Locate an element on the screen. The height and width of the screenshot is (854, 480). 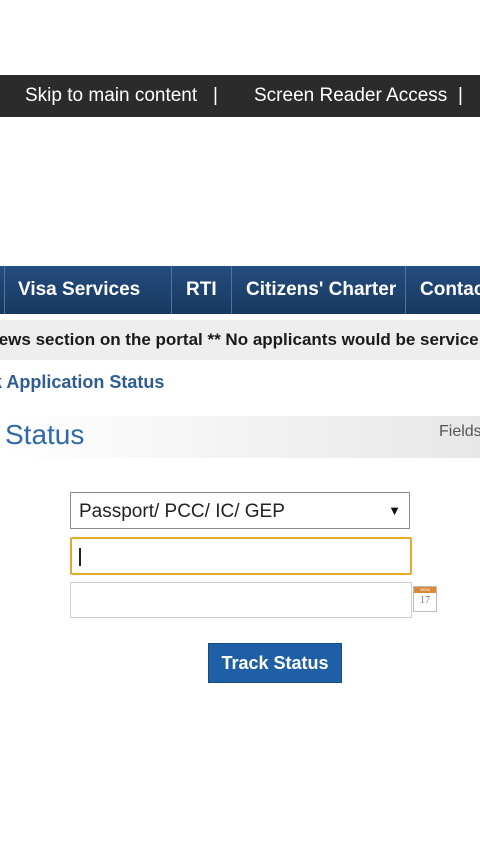
dropdown-arrow-icon: ▼ is located at coordinates (394, 510).